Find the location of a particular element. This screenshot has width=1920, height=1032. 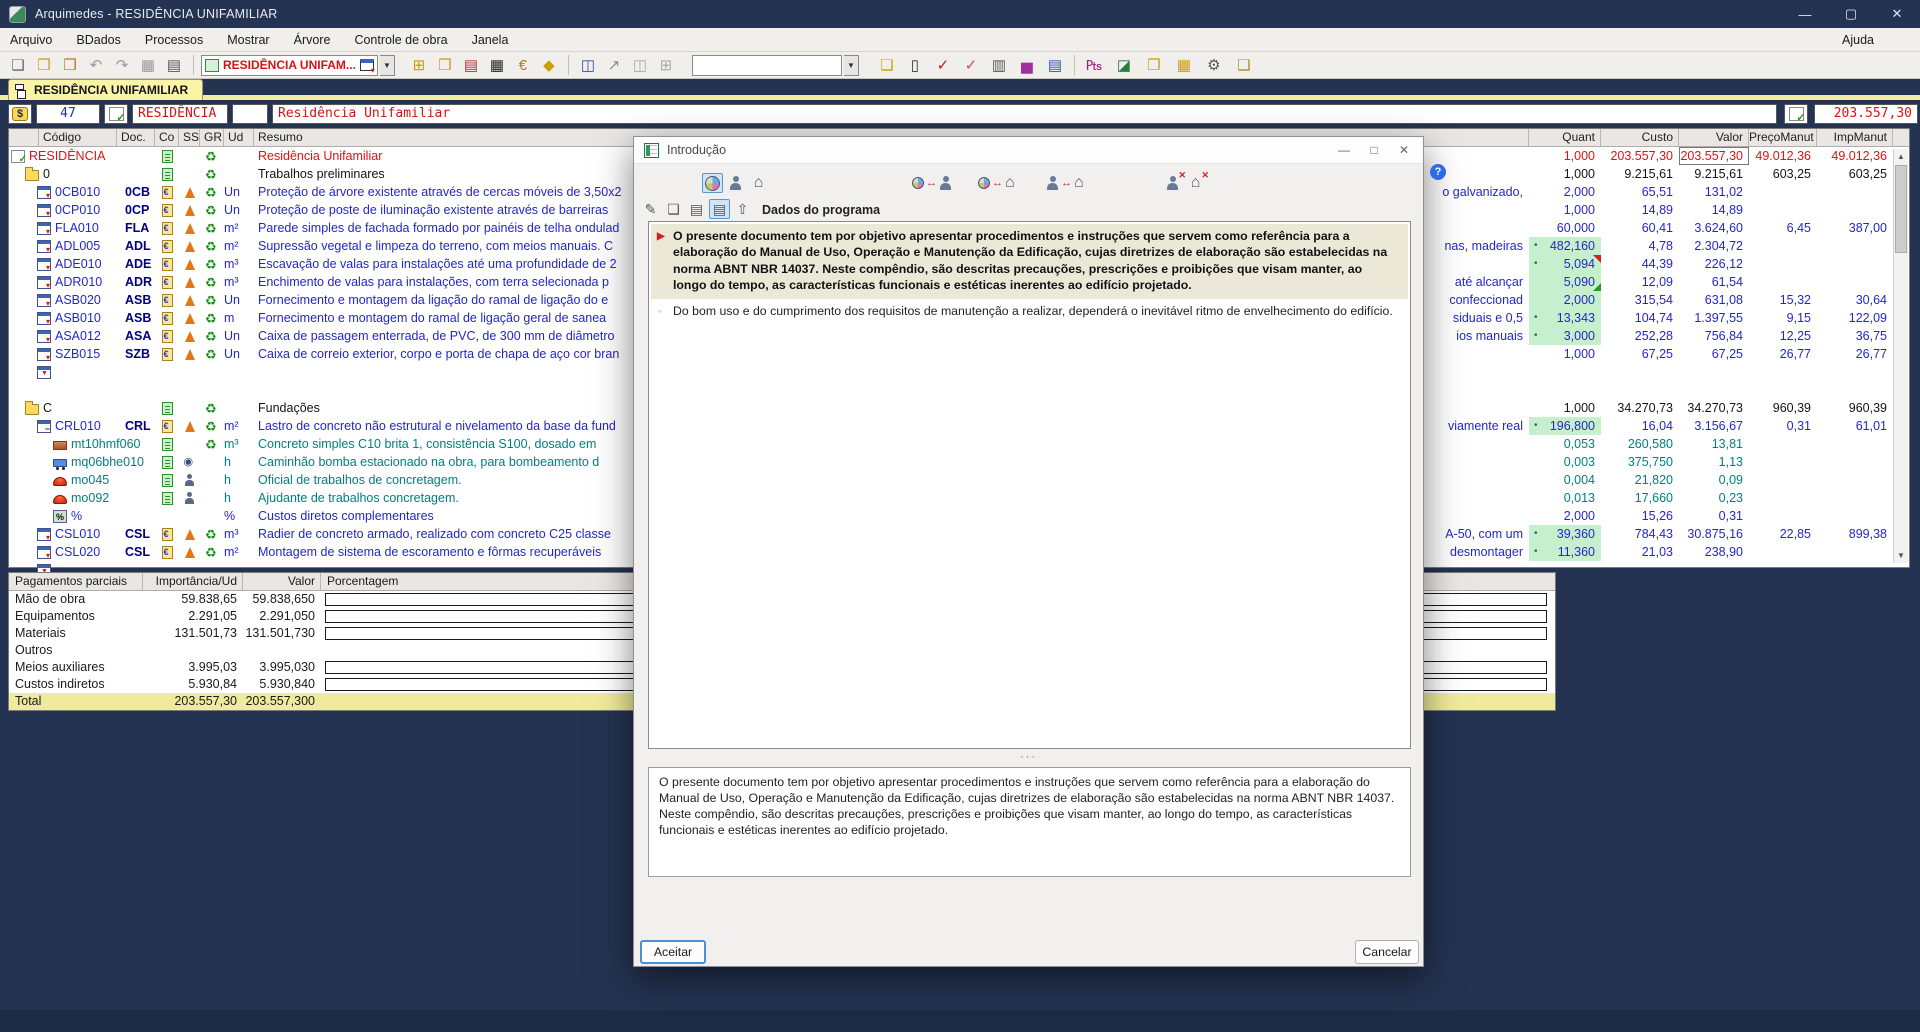

cell-quant: • 196,800 is located at coordinates (1565, 426).